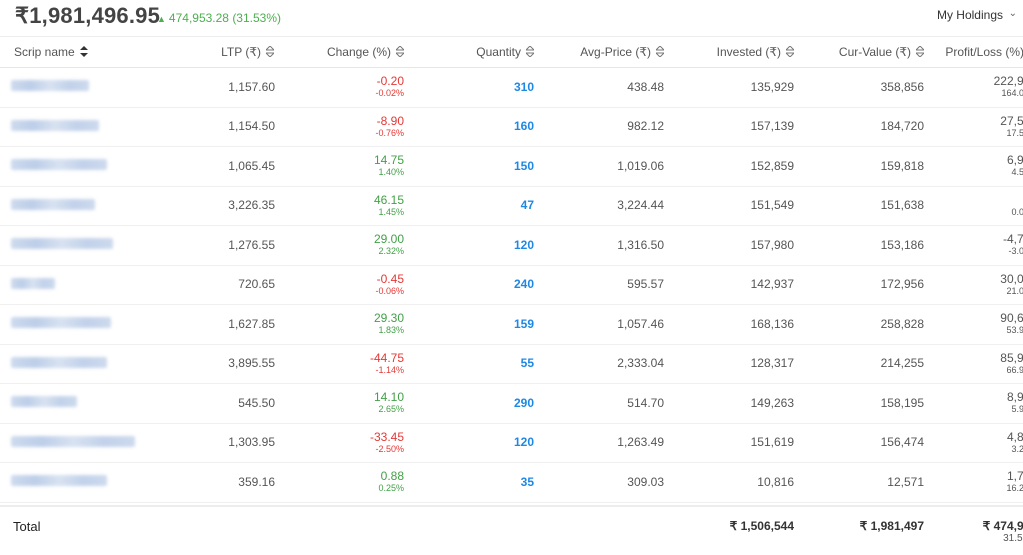 The width and height of the screenshot is (1023, 555). What do you see at coordinates (339, 403) in the screenshot?
I see `change-cell: 14.10 2.65%` at bounding box center [339, 403].